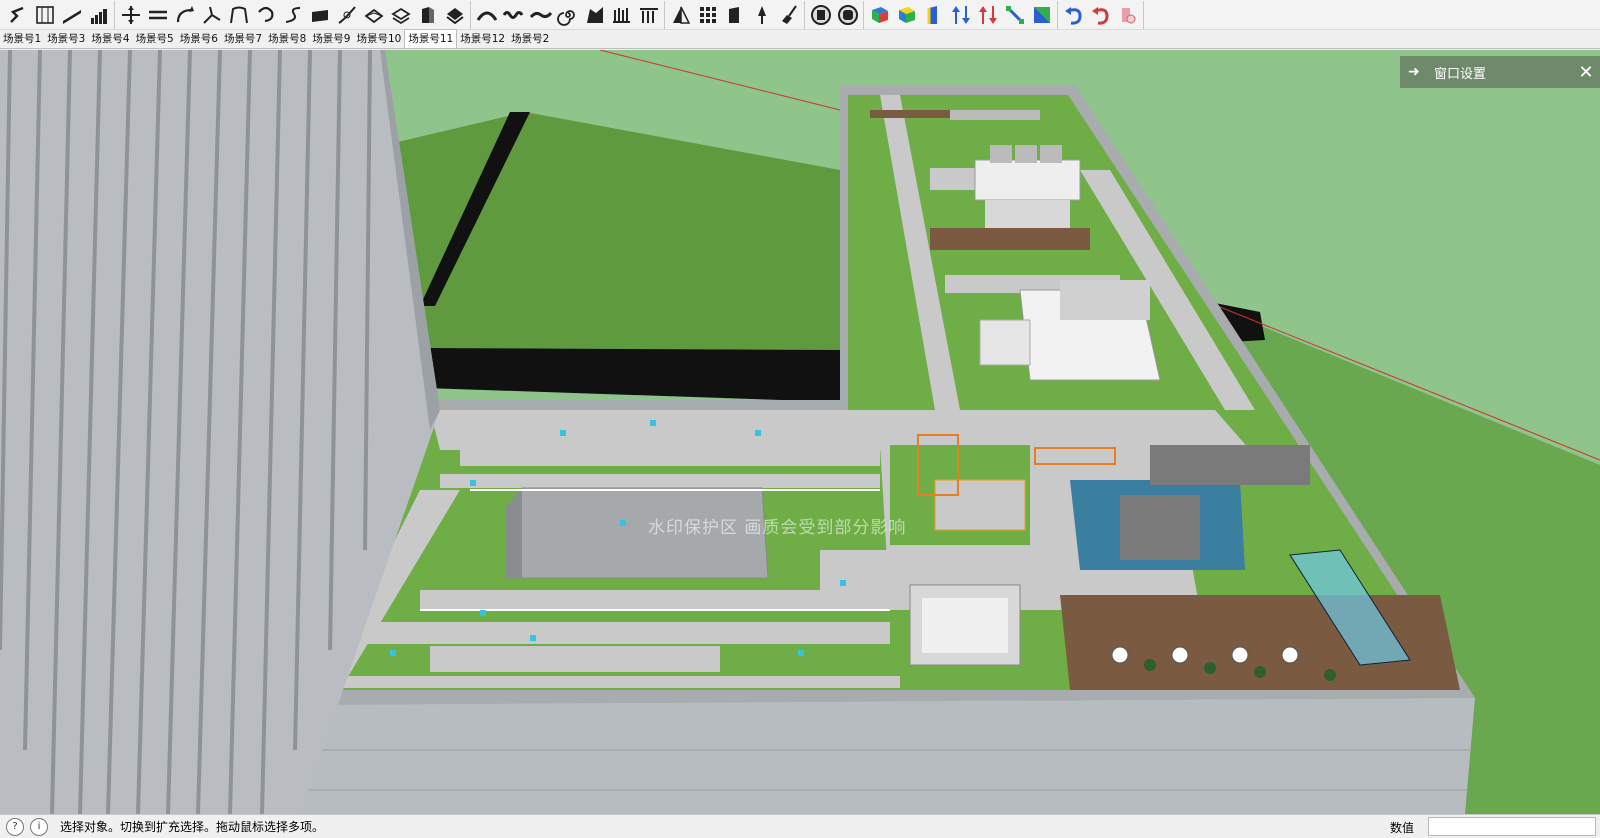  I want to click on material-icon, so click(454, 15).